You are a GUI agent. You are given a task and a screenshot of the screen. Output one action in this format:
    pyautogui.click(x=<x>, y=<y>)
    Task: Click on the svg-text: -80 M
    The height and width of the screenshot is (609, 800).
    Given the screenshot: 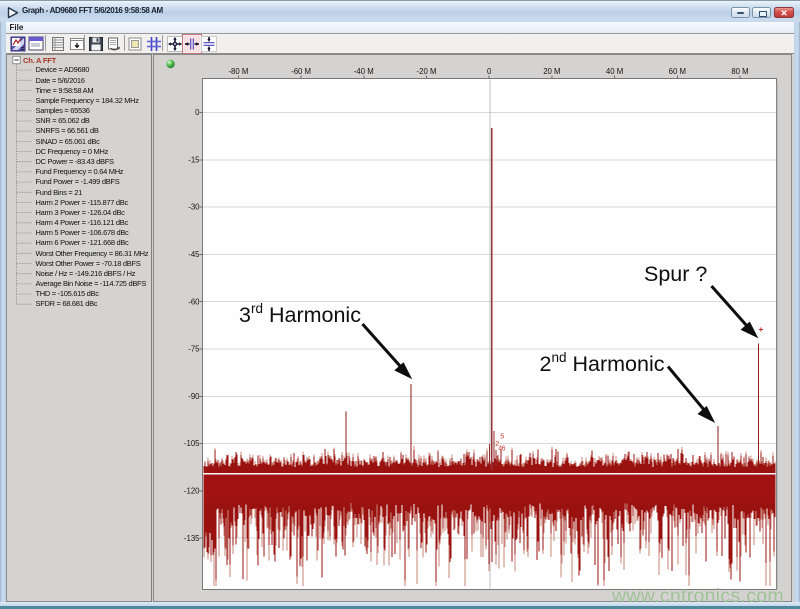 What is the action you would take?
    pyautogui.click(x=238, y=71)
    